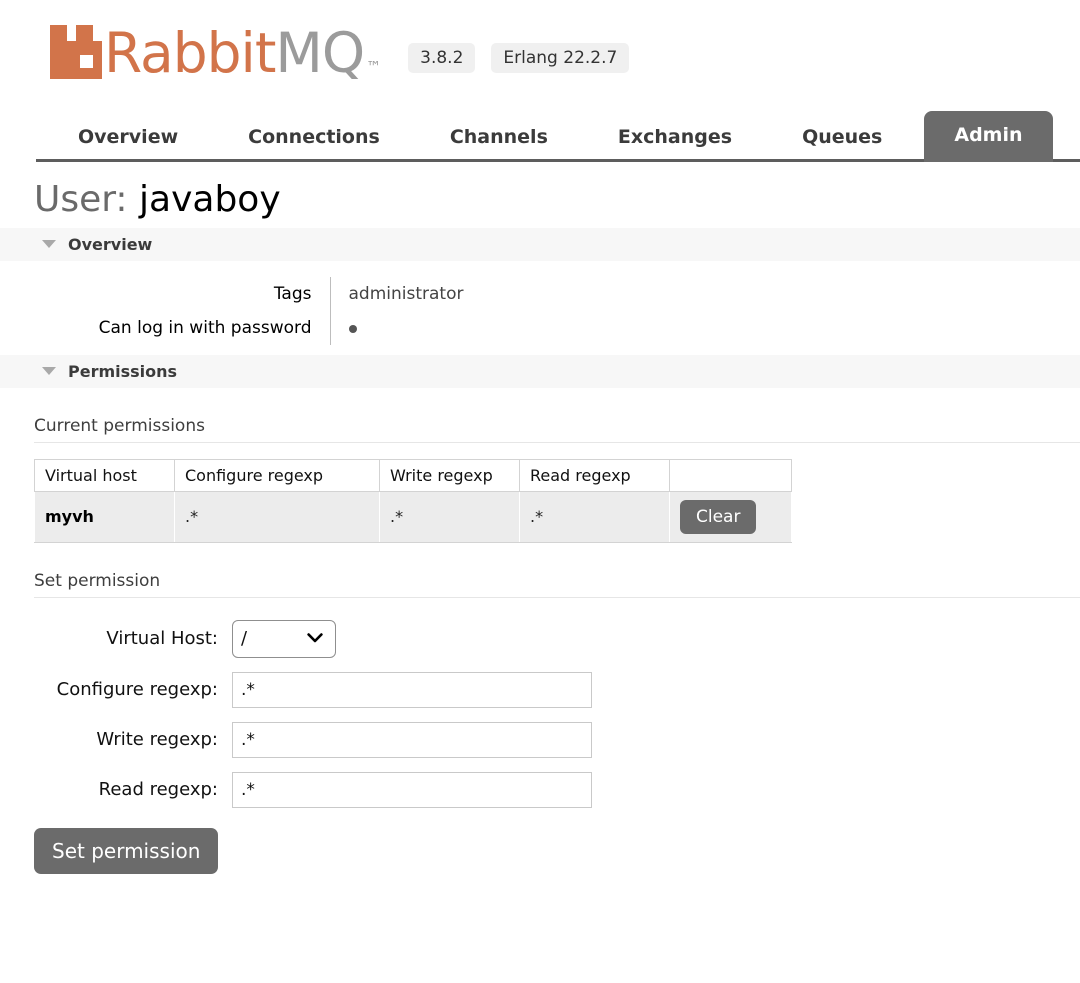 This screenshot has height=983, width=1080. I want to click on clear-permission-button: Clear, so click(718, 516).